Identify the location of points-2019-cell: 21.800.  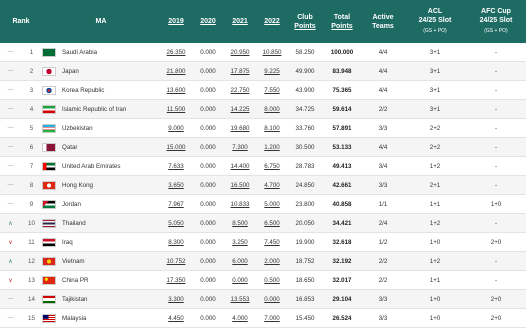
(176, 71).